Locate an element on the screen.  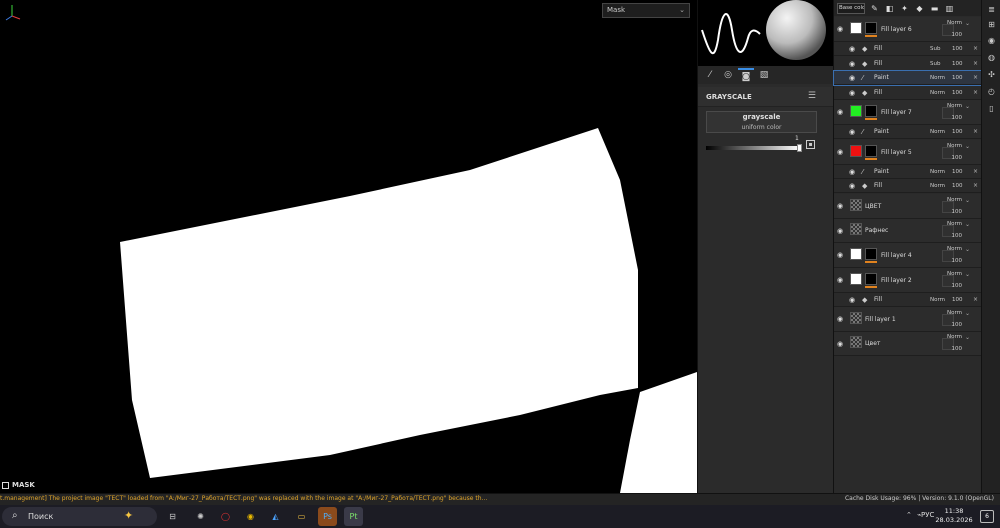
layer-row: ◉ Fill layer 4 Norm 100 ⌄ is located at coordinates (908, 255).